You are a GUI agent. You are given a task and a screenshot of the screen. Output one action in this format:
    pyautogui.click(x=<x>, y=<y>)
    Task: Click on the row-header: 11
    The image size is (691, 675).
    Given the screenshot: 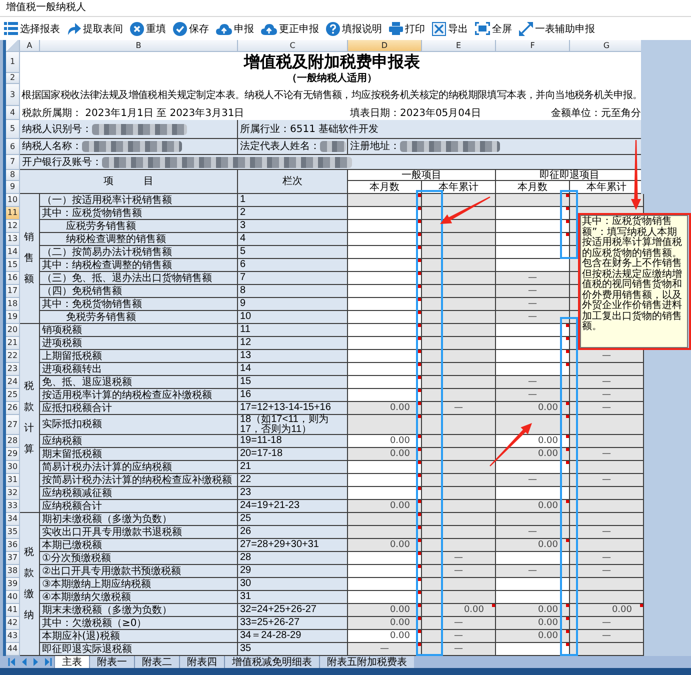 What is the action you would take?
    pyautogui.click(x=13, y=213)
    